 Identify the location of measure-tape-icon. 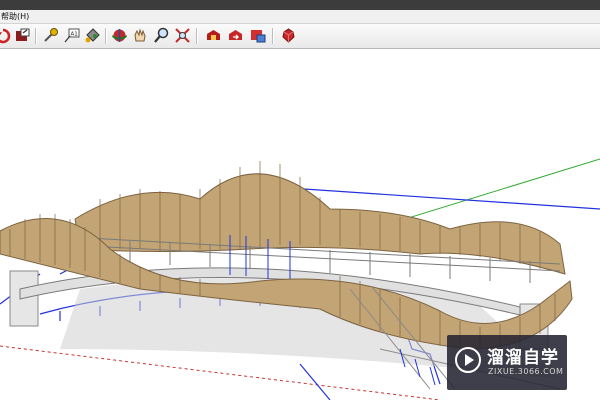
(51, 35).